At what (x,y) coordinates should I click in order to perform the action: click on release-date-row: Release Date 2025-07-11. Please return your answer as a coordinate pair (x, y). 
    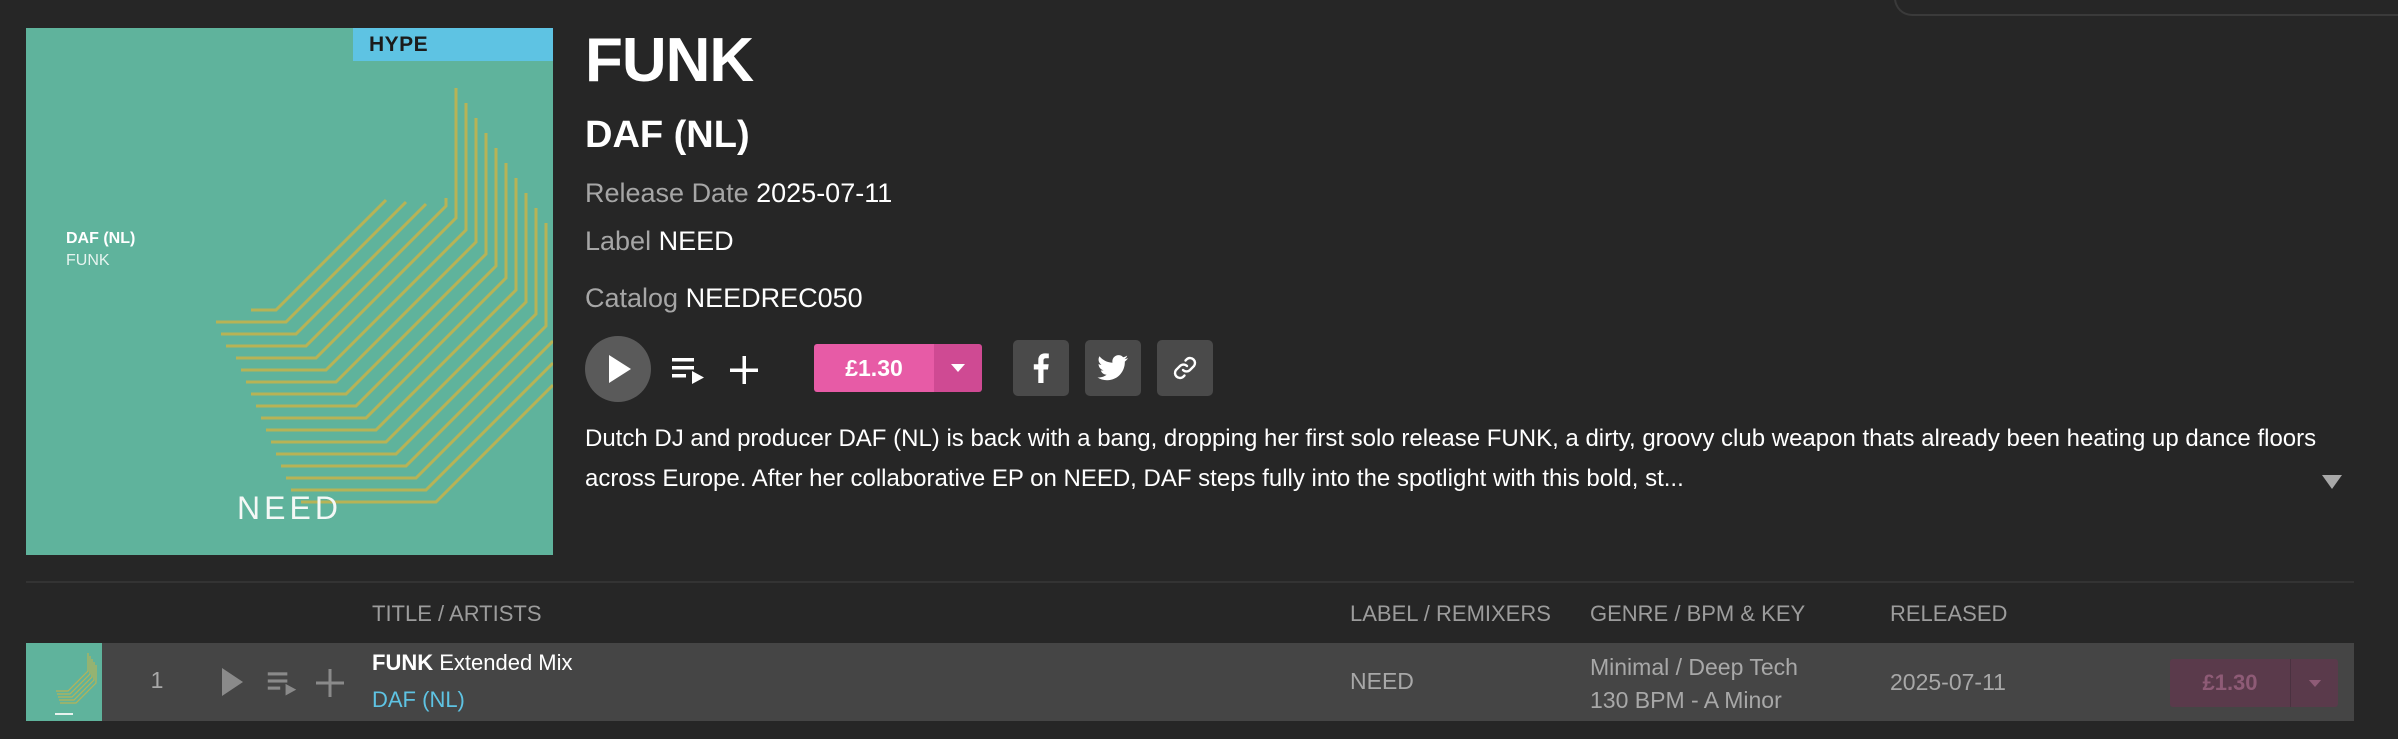
    Looking at the image, I should click on (738, 193).